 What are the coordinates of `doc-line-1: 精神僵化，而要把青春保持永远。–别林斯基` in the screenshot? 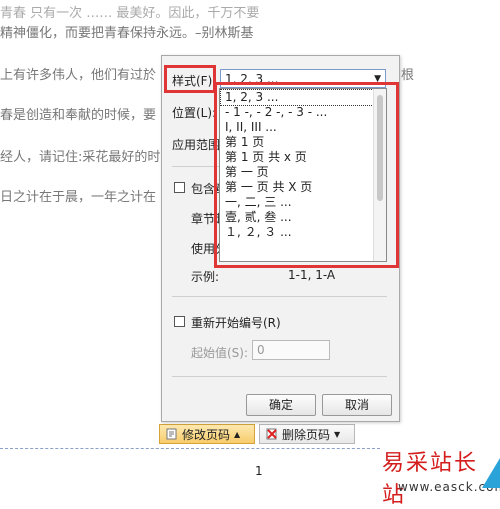 It's located at (127, 33).